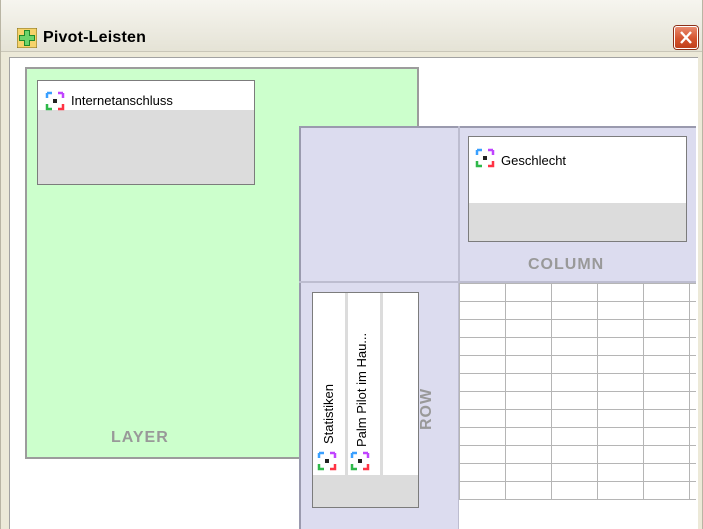  I want to click on row-item-label-statistiken: Statistiken, so click(328, 414).